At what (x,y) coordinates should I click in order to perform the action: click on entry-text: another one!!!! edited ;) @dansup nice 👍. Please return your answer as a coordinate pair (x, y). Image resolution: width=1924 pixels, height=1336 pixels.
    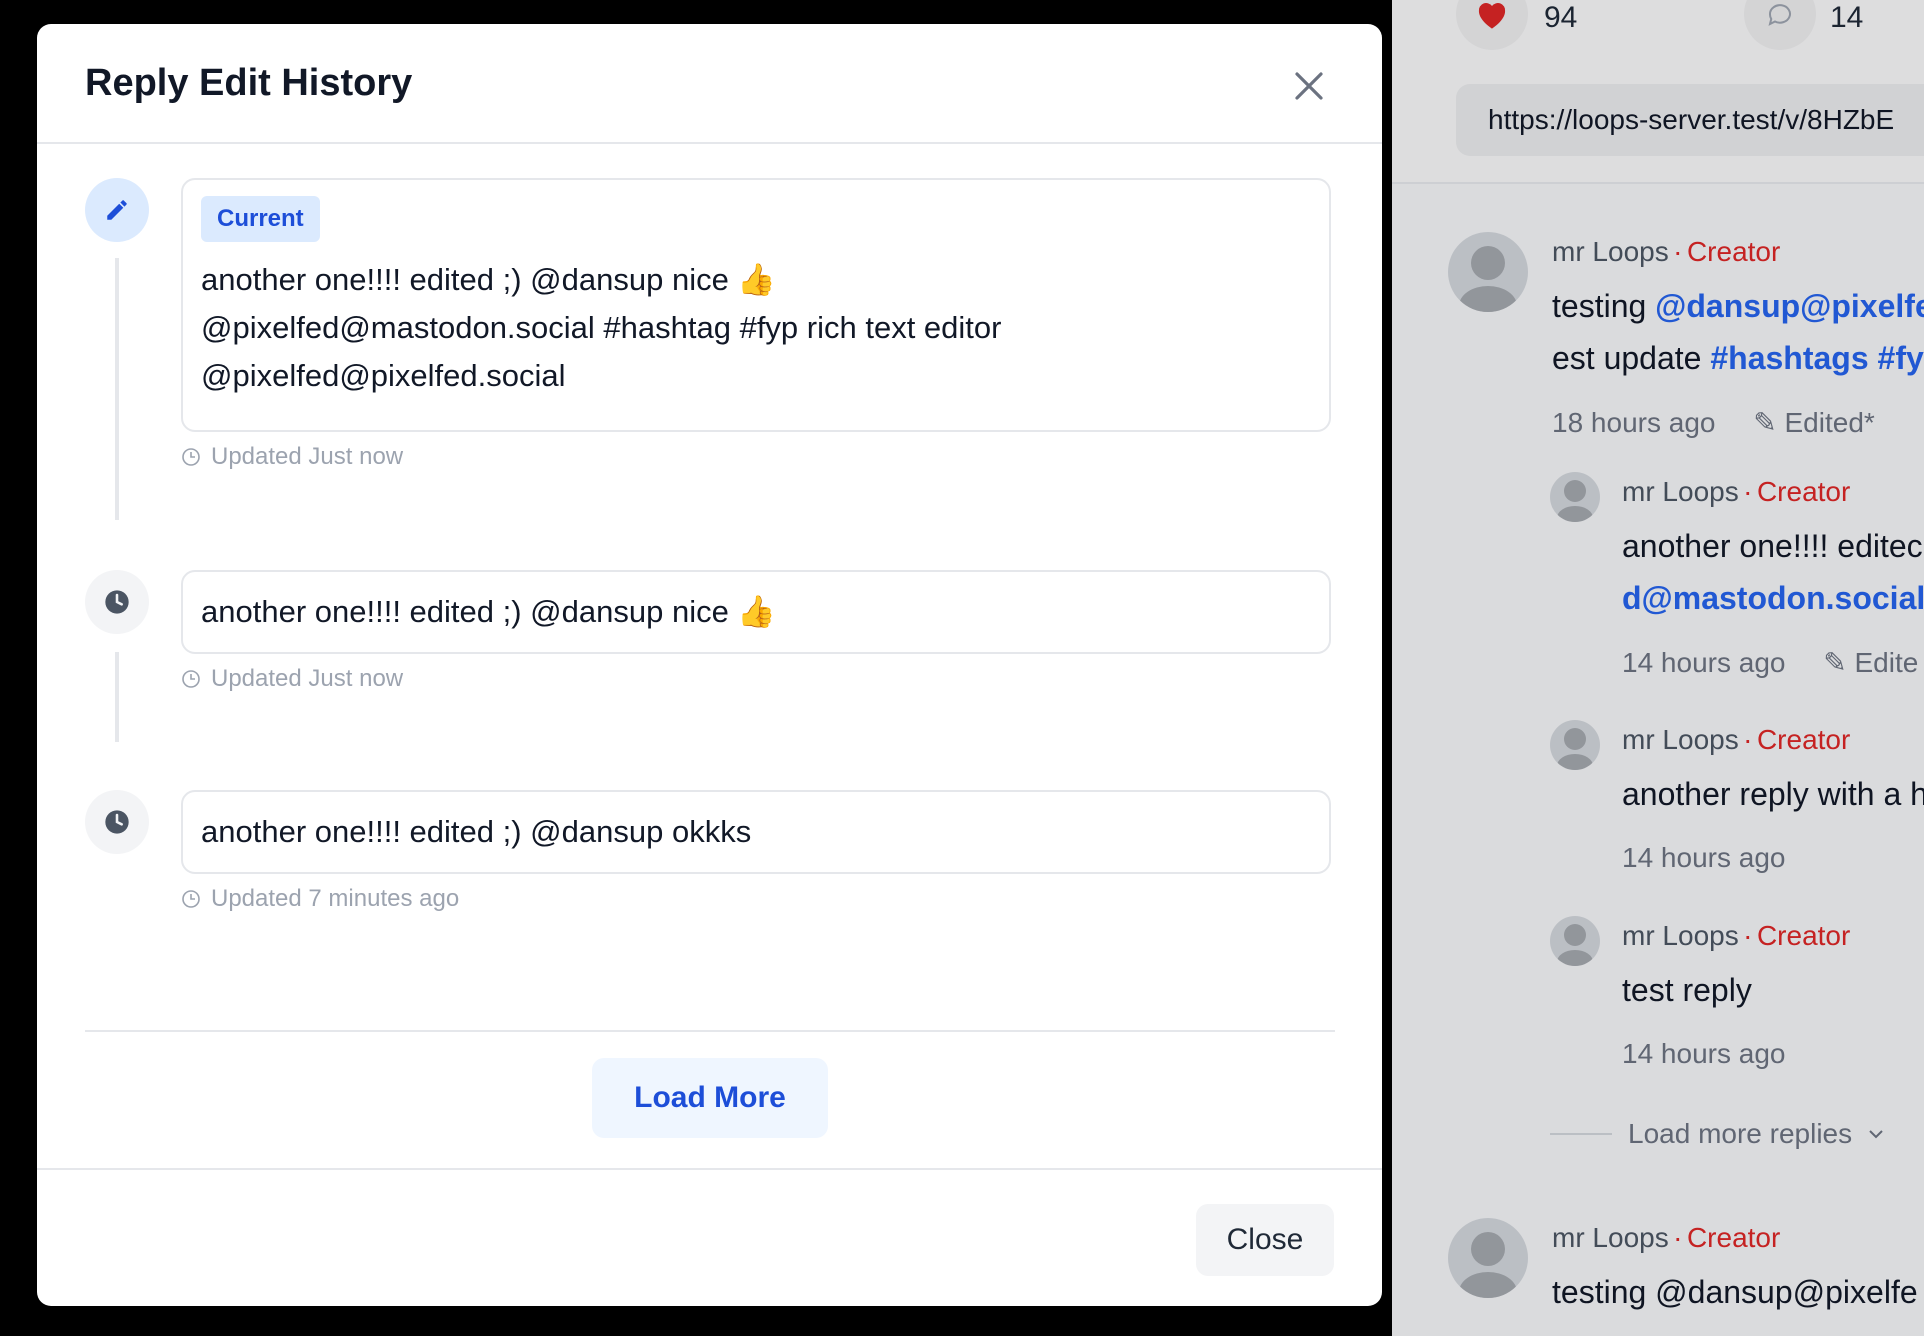
    Looking at the image, I should click on (489, 611).